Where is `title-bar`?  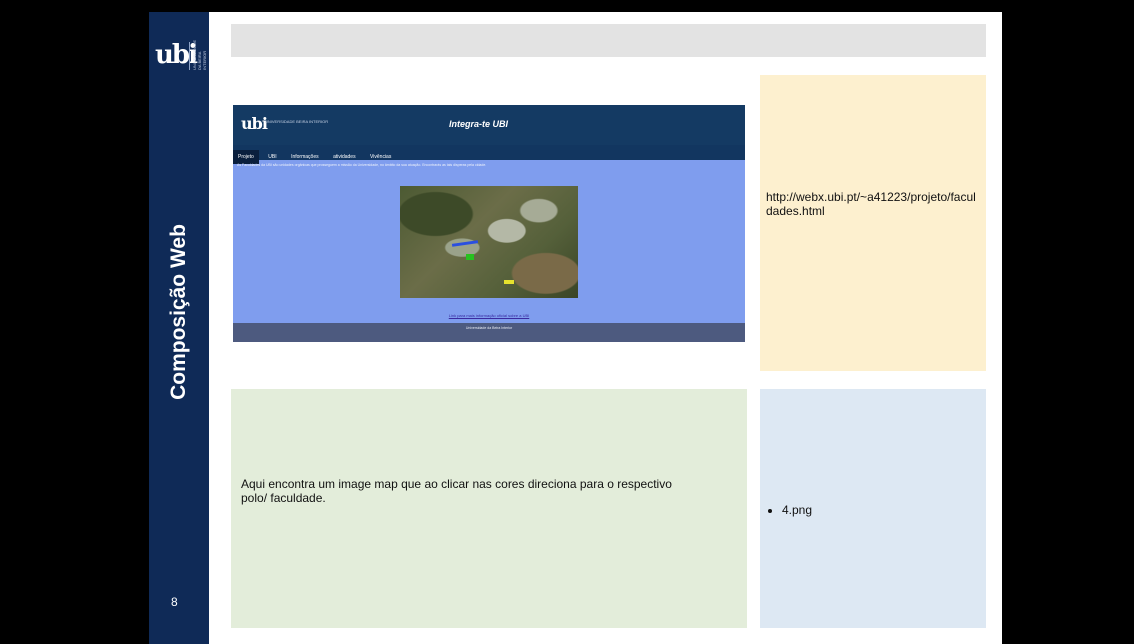
title-bar is located at coordinates (608, 40).